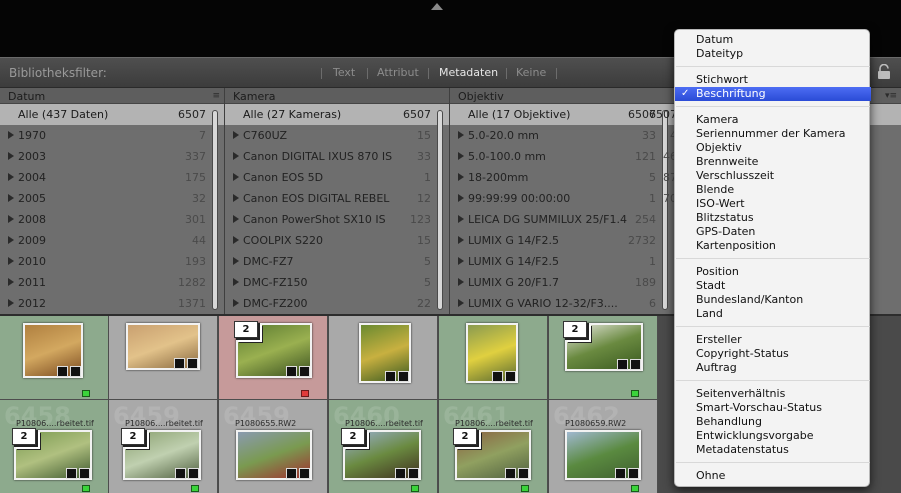  Describe the element at coordinates (337, 219) in the screenshot. I see `filter-row: Canon PowerShot SX10 IS 123` at that location.